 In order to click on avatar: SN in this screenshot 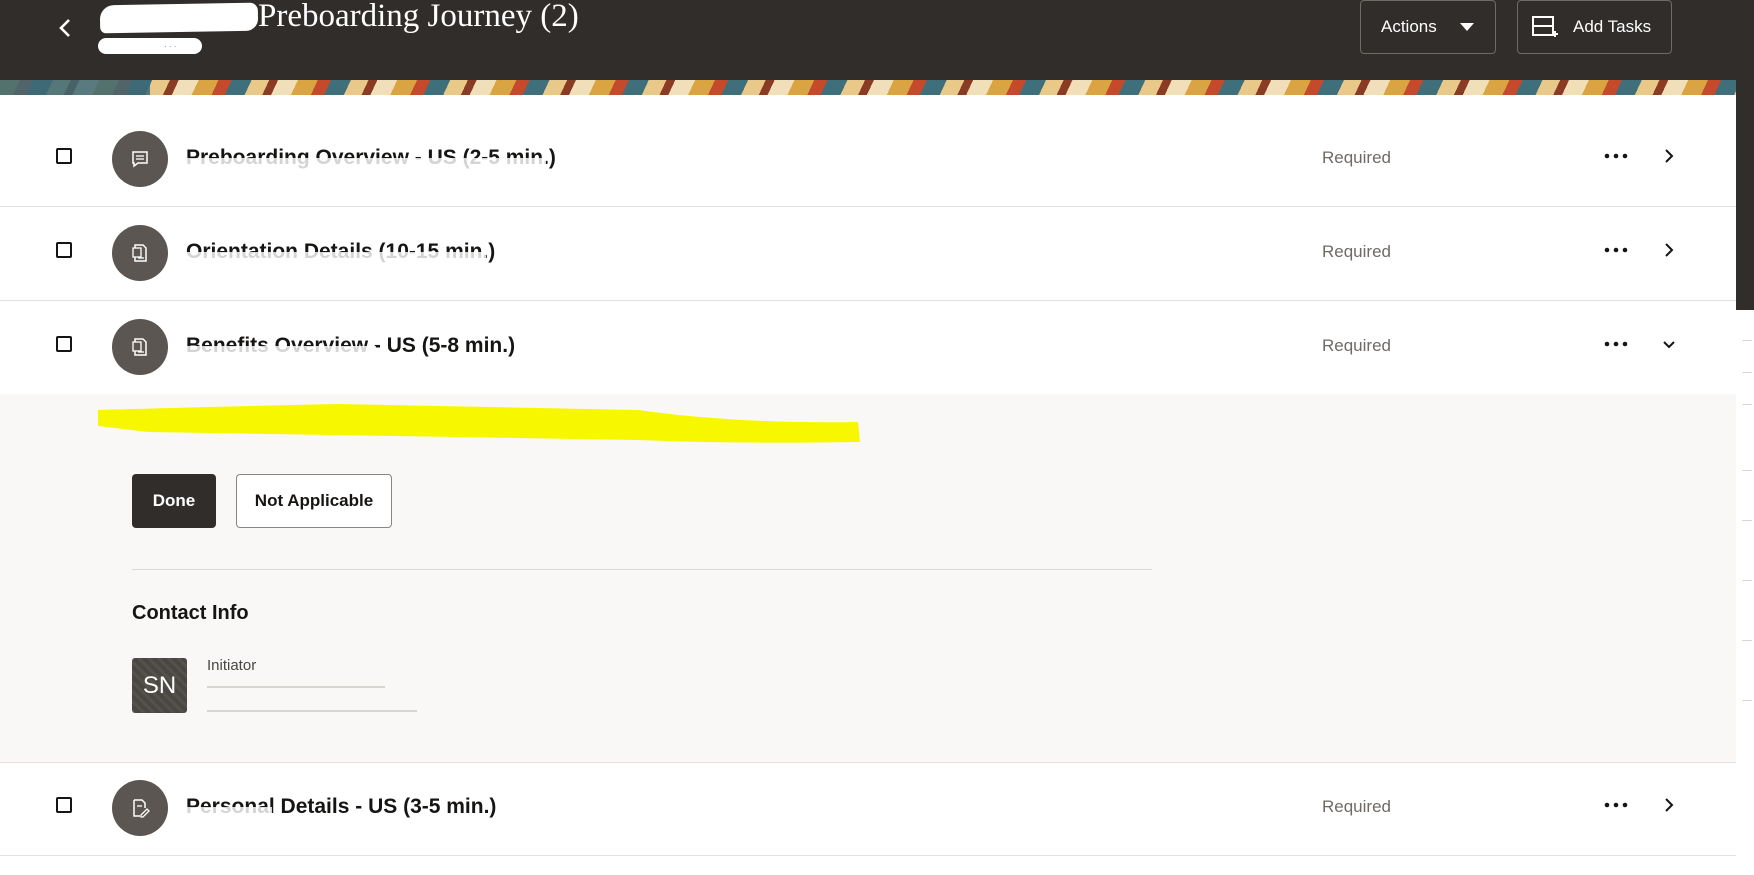, I will do `click(159, 685)`.